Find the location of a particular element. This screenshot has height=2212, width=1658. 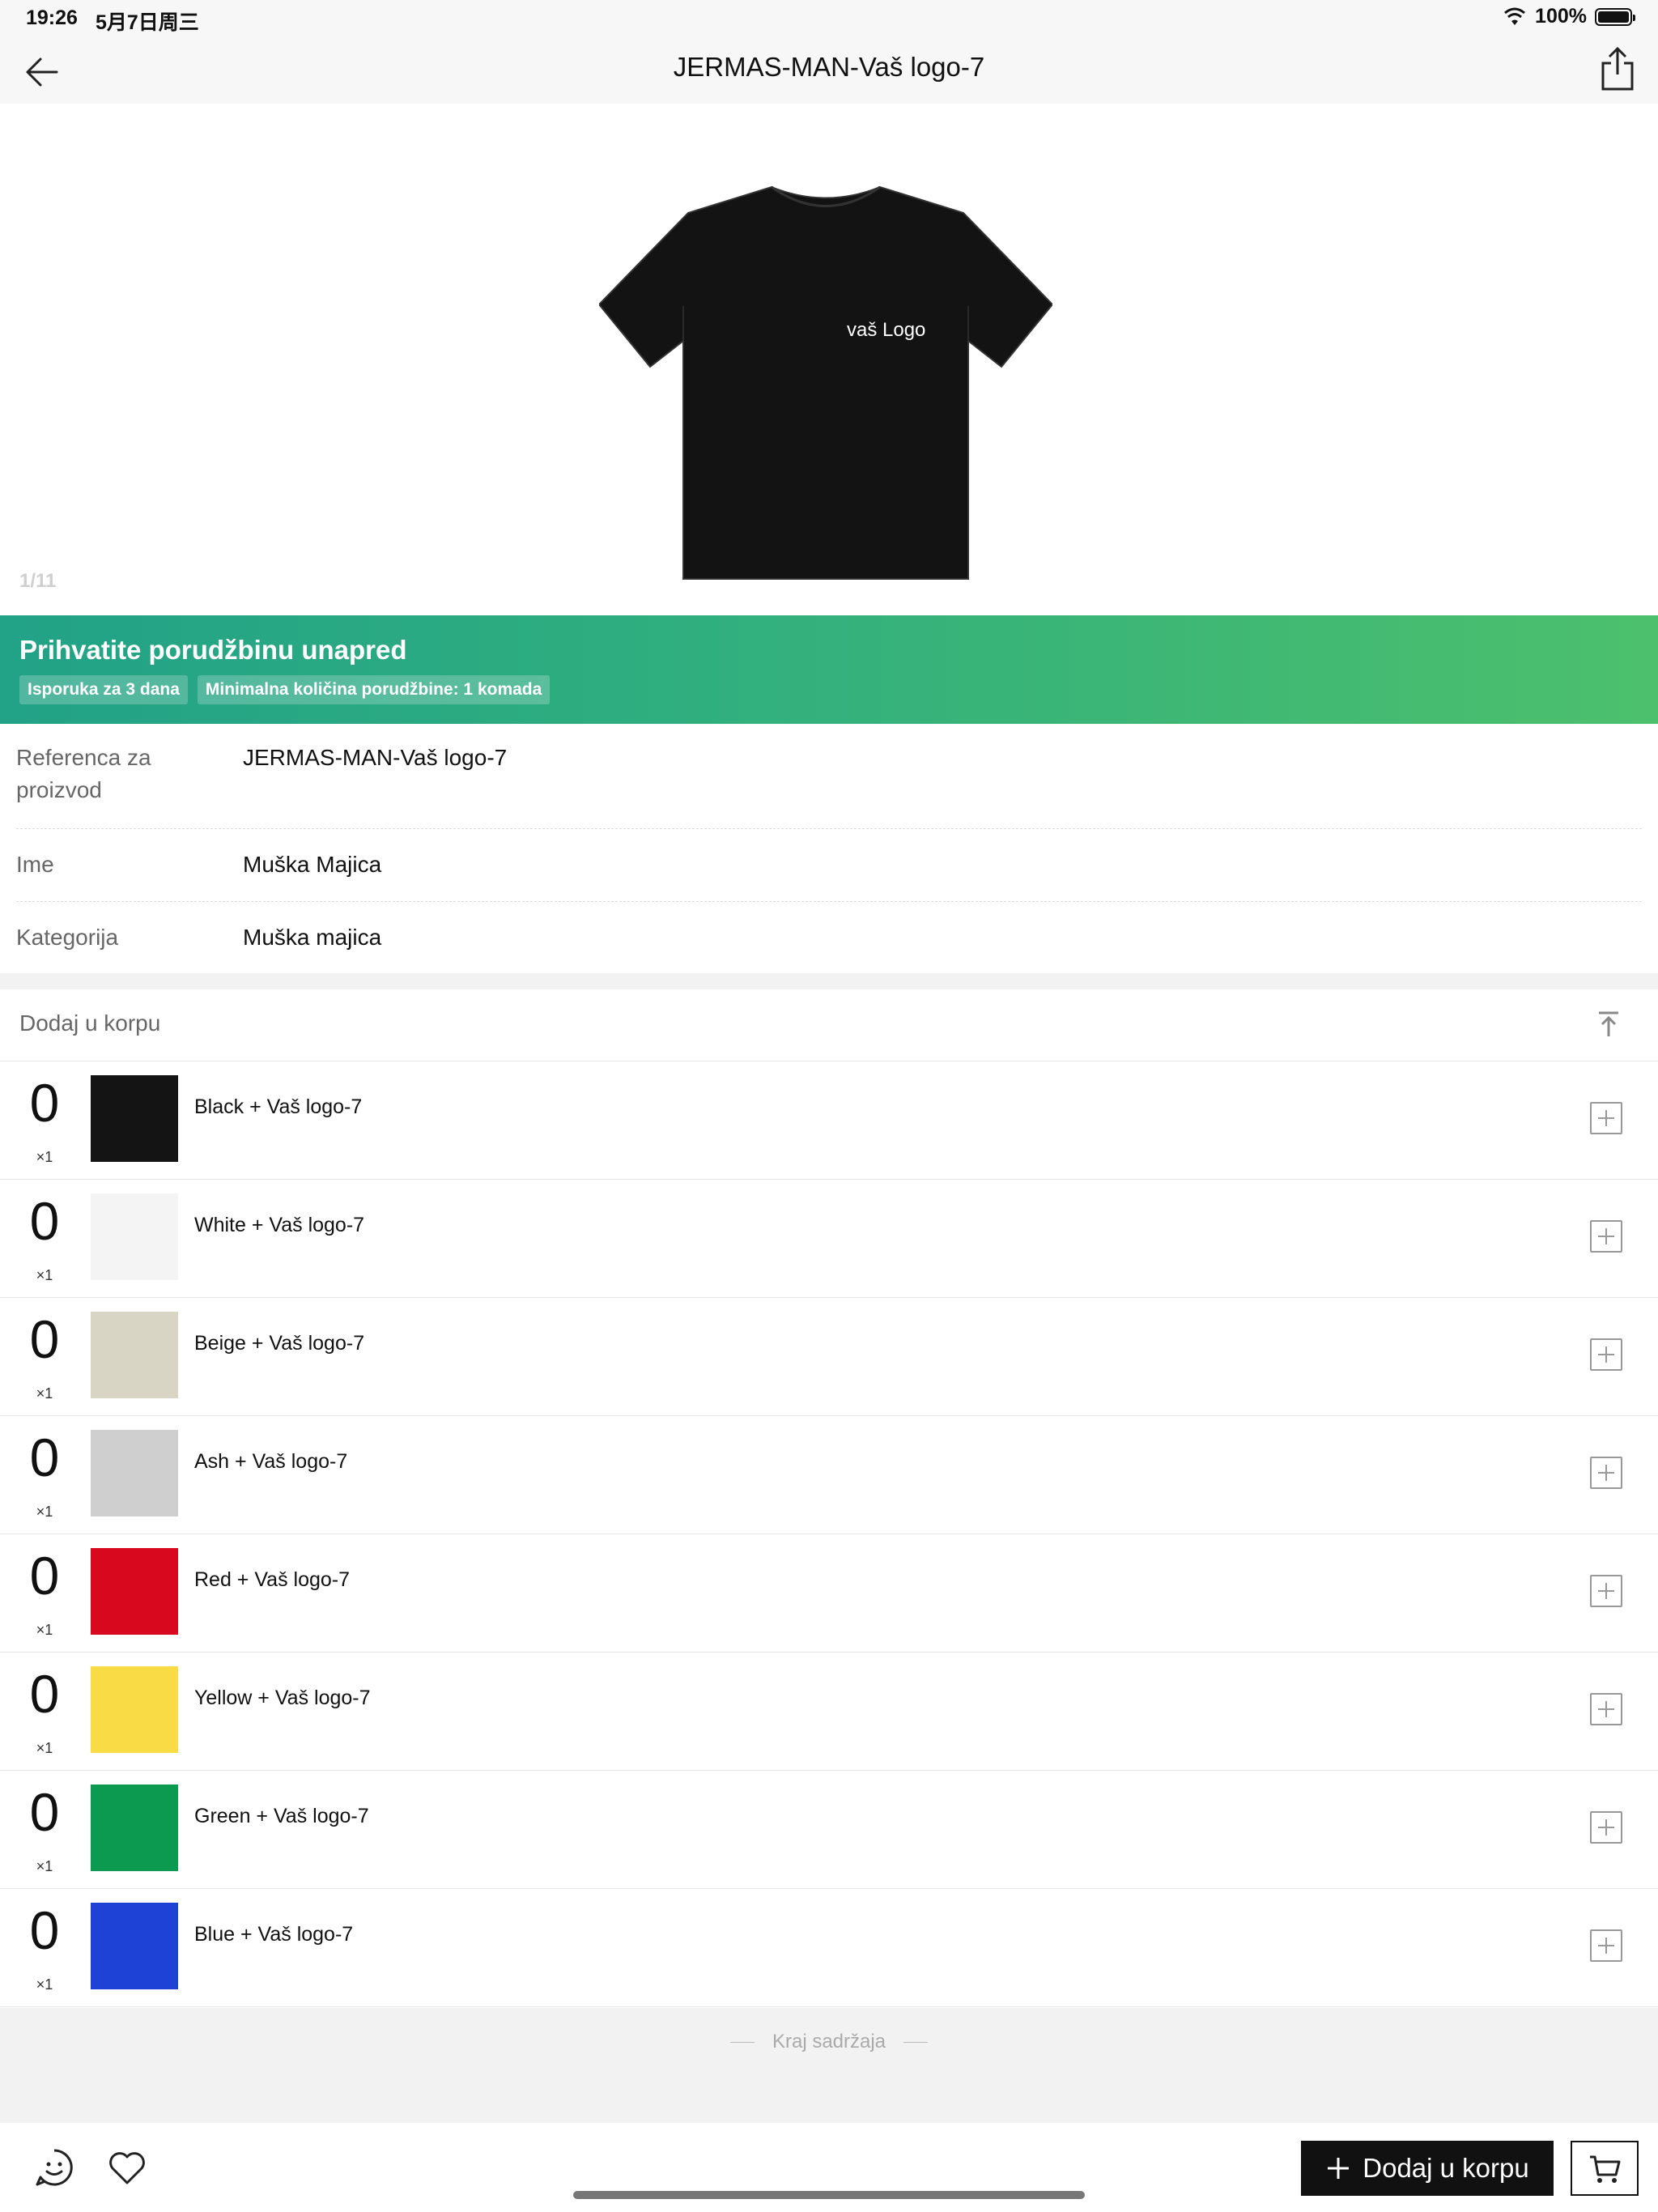

info-label: Kategorija is located at coordinates (67, 937).